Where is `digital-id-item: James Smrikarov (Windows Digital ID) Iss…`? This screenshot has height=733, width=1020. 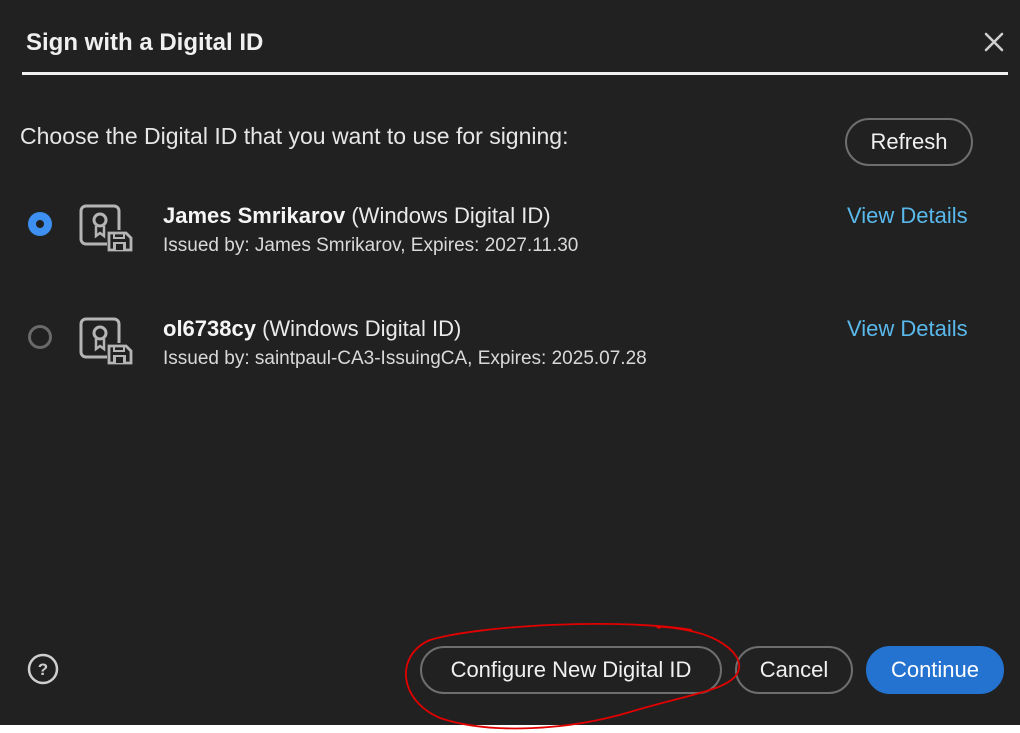
digital-id-item: James Smrikarov (Windows Digital ID) Iss… is located at coordinates (510, 235).